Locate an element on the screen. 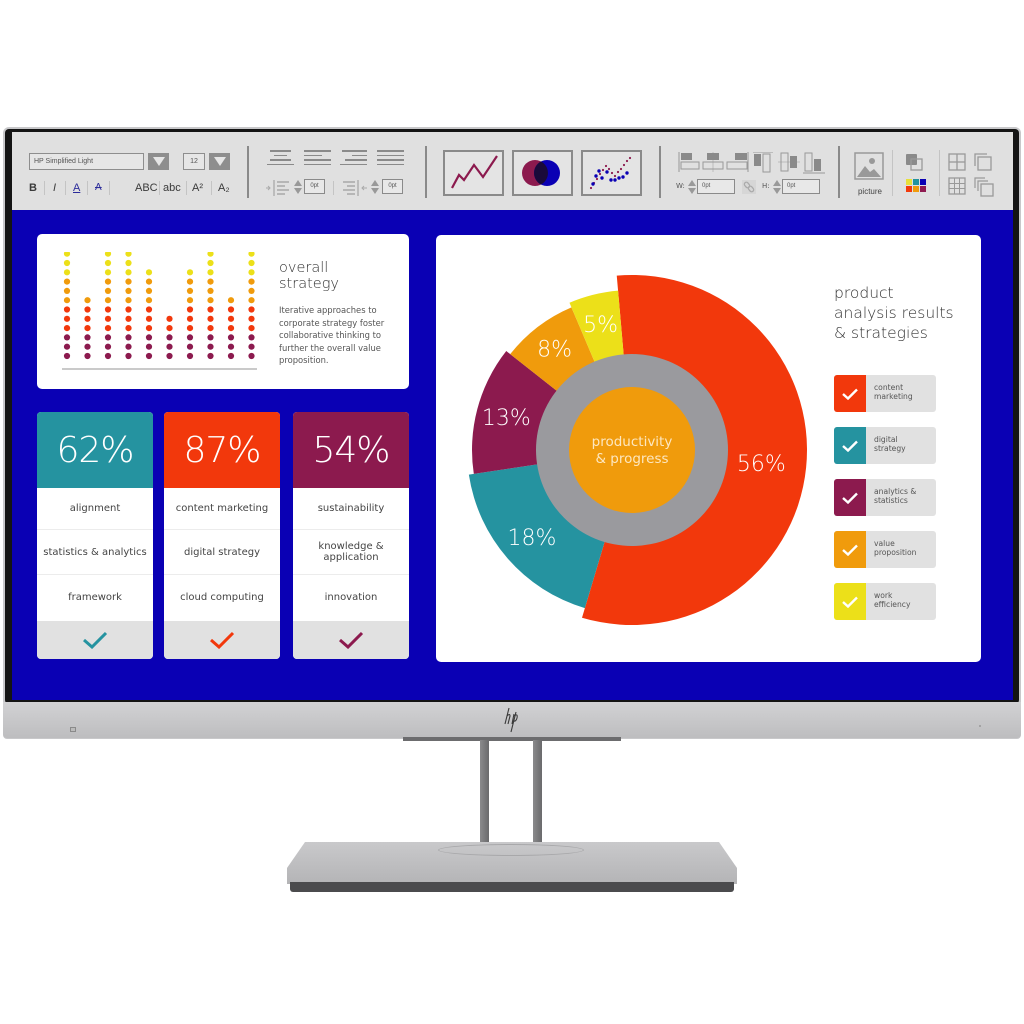 This screenshot has width=1024, height=1024. picture-button: picture is located at coordinates (870, 175).